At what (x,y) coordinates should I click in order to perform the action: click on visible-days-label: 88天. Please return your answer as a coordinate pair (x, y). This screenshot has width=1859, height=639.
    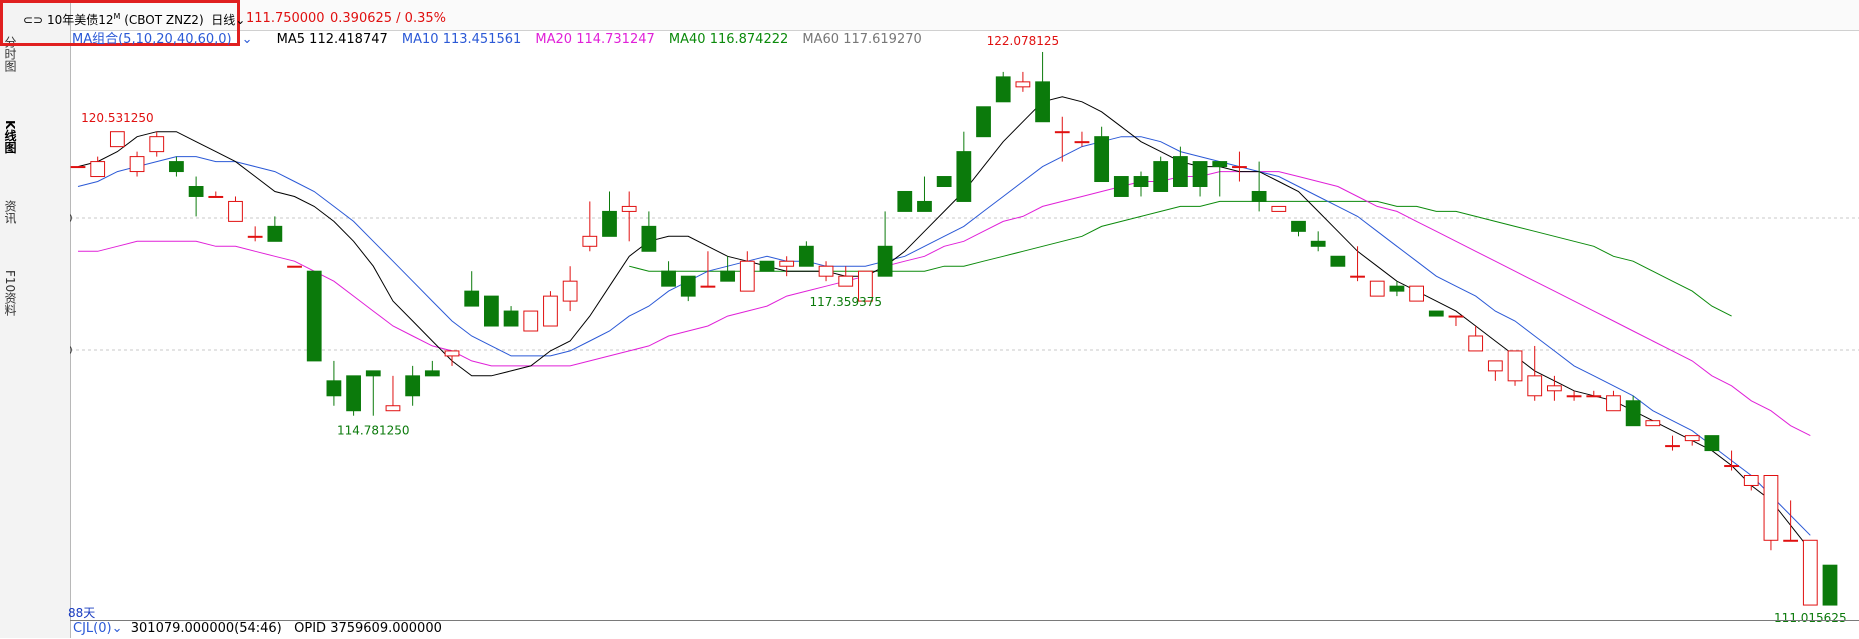
    Looking at the image, I should click on (82, 613).